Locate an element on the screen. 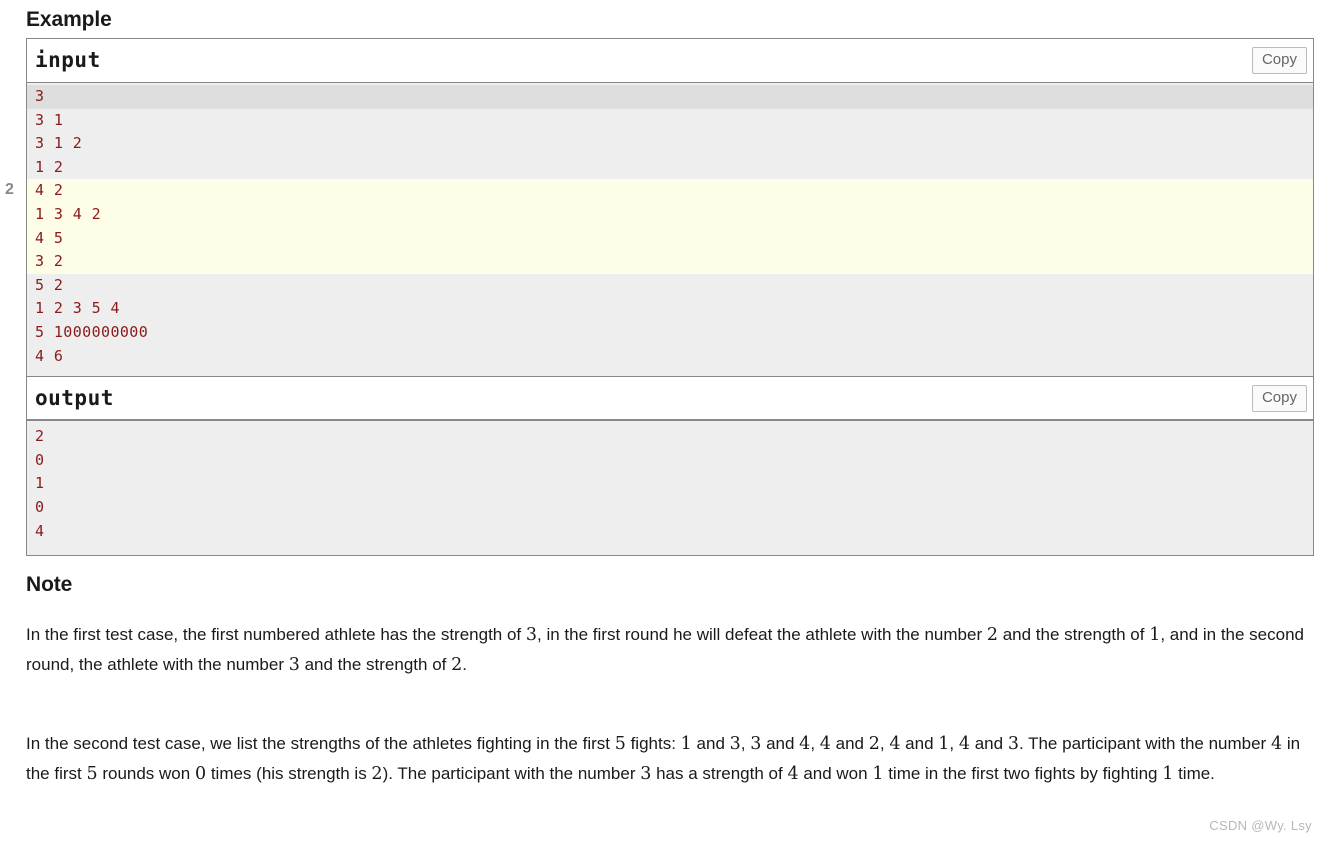  code-line: 3 2 is located at coordinates (670, 262).